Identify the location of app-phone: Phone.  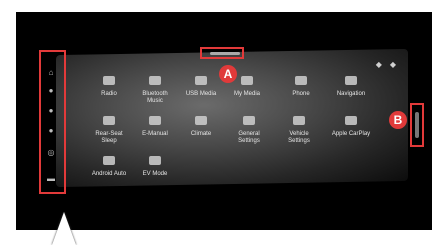
(301, 87).